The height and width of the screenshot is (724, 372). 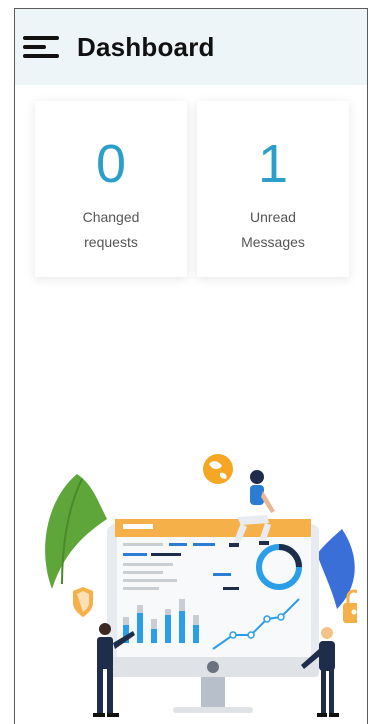 I want to click on page-title: Dashboard, so click(x=146, y=46).